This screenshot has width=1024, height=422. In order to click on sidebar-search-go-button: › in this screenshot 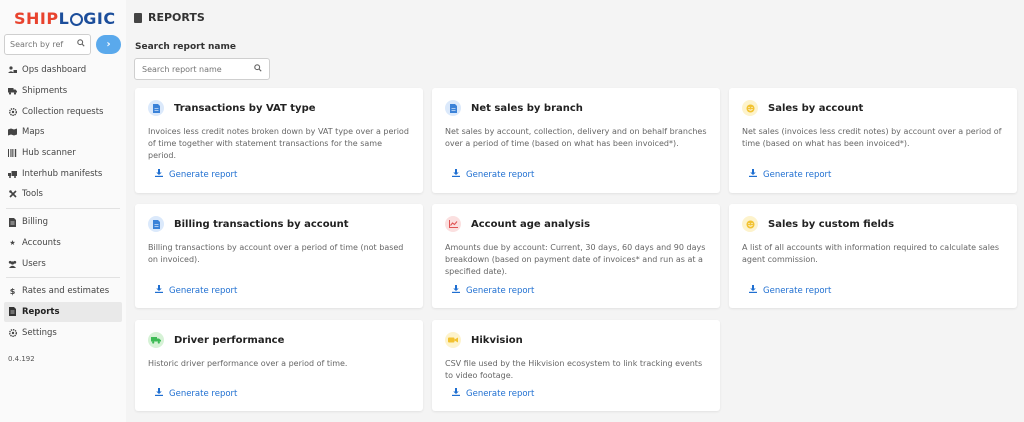, I will do `click(108, 44)`.